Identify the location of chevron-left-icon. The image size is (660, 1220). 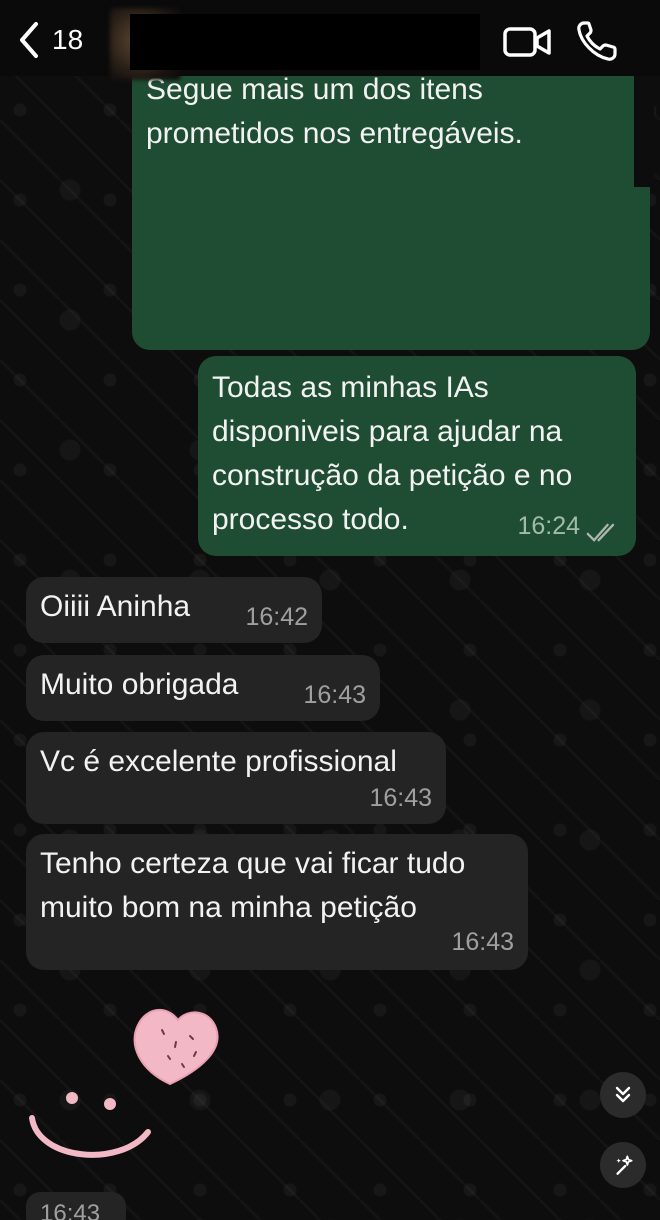
(29, 40).